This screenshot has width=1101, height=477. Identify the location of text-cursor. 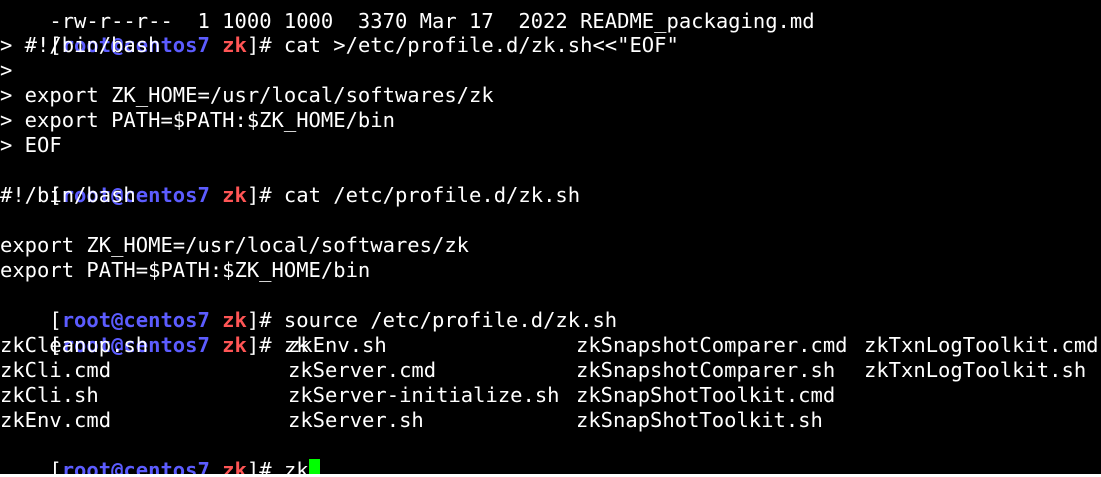
(314, 466).